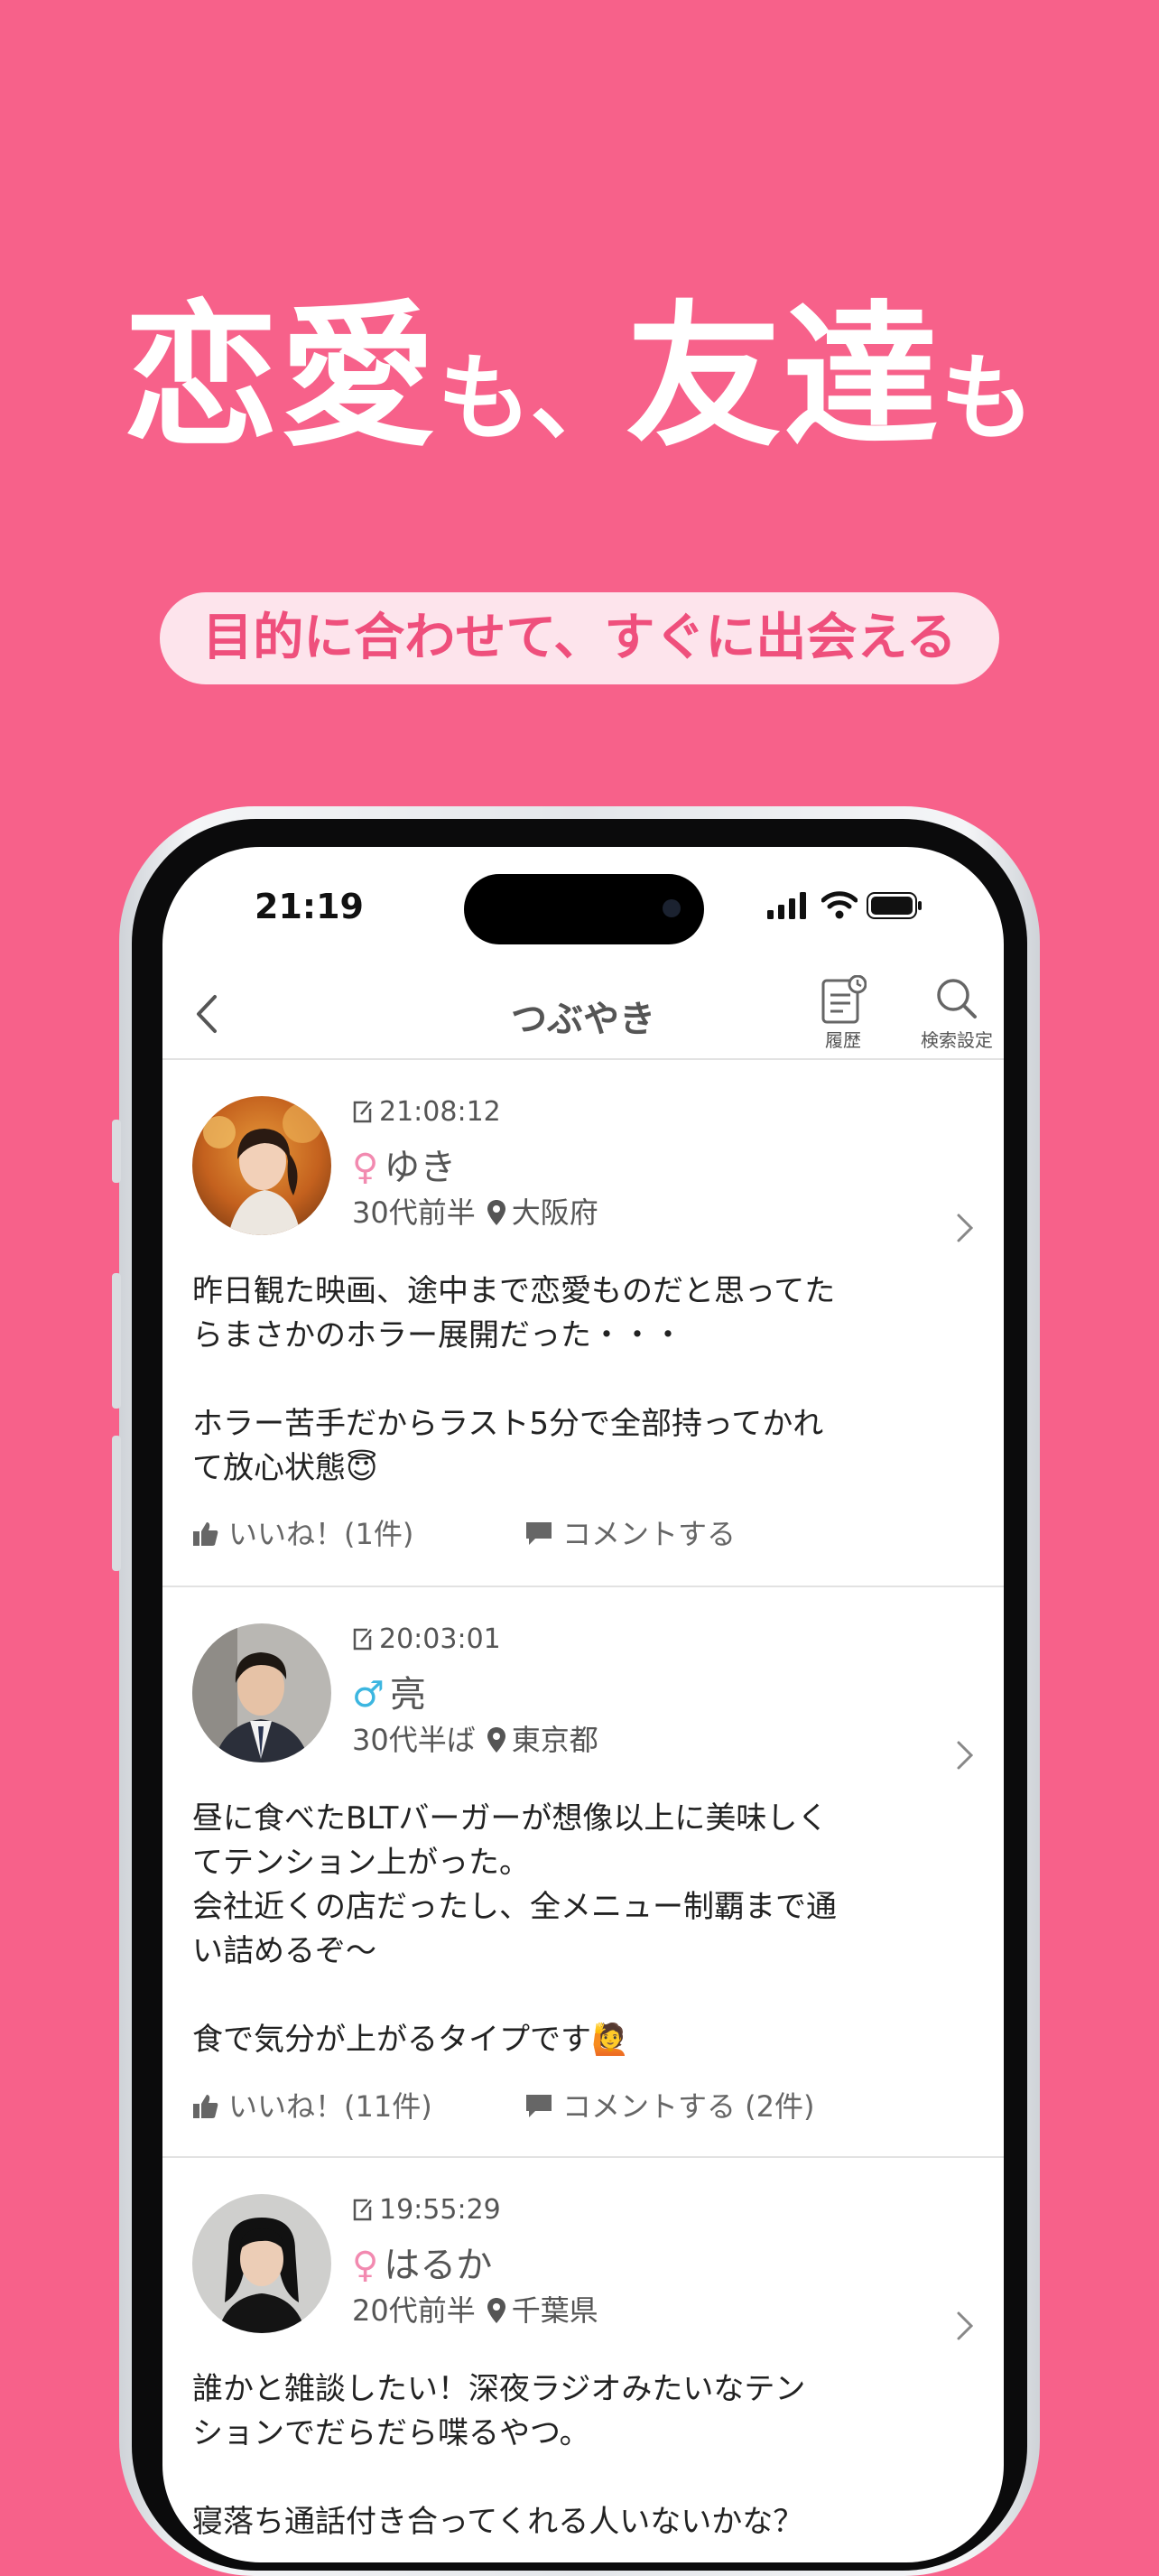 The height and width of the screenshot is (2576, 1159). I want to click on post-time: 21:08:12, so click(426, 1112).